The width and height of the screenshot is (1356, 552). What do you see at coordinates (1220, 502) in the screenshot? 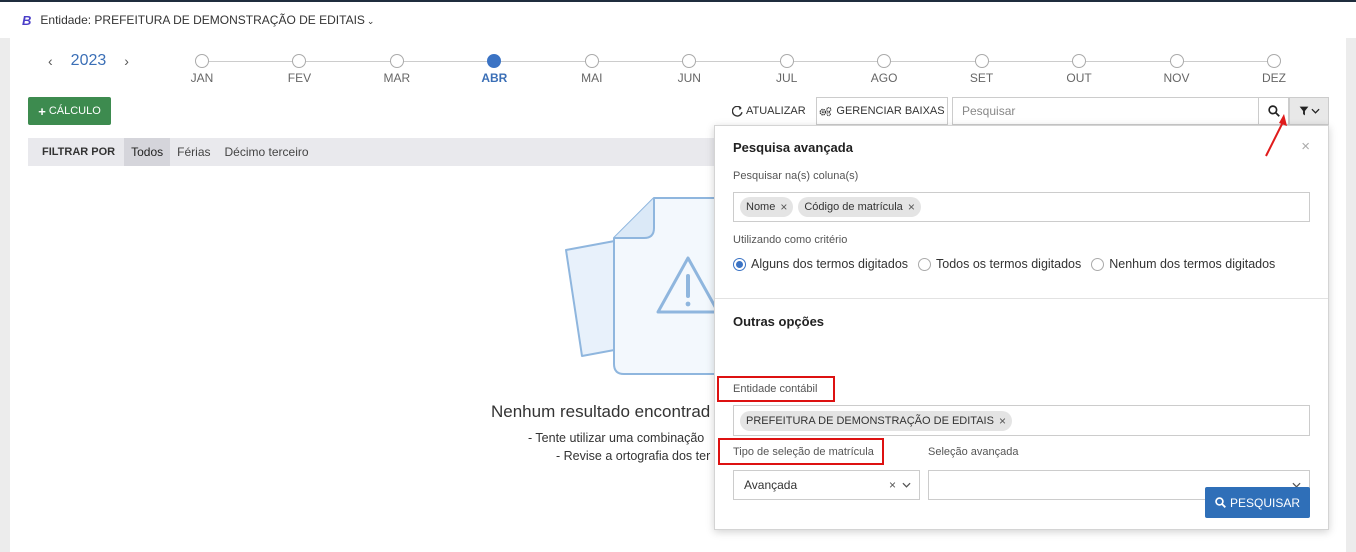
I see `search-icon` at bounding box center [1220, 502].